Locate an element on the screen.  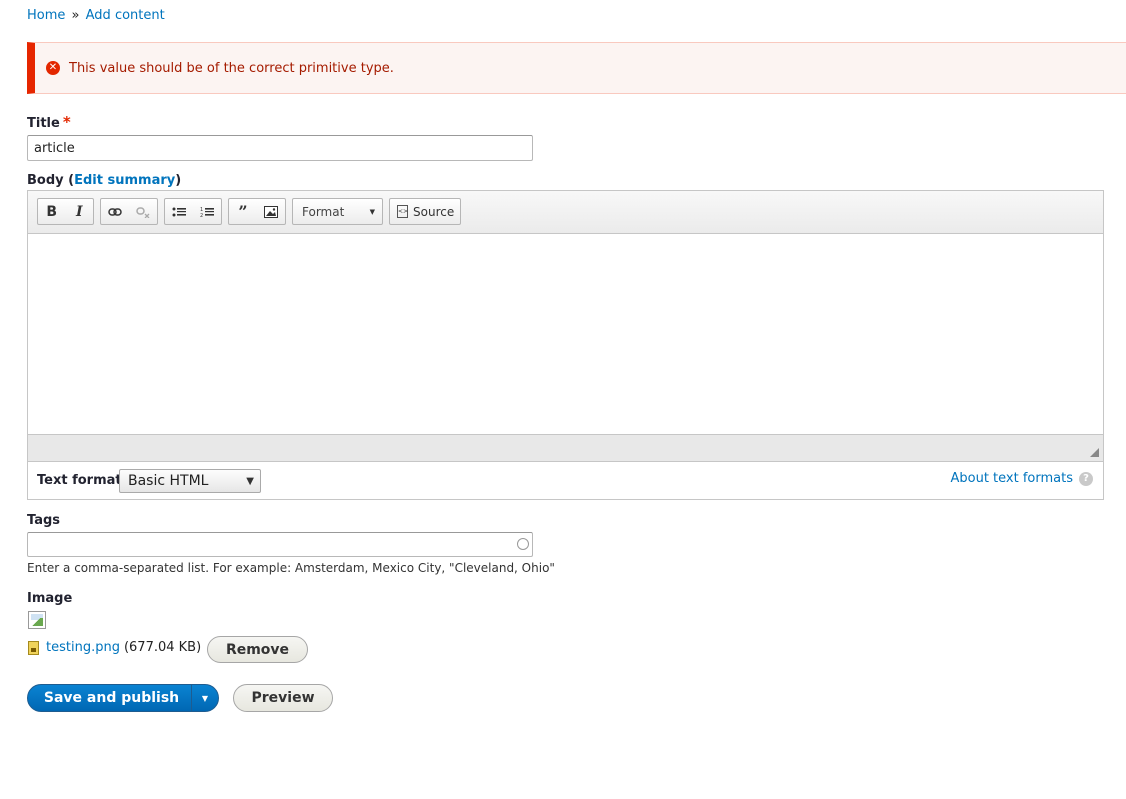
tags-label: Tags is located at coordinates (44, 520).